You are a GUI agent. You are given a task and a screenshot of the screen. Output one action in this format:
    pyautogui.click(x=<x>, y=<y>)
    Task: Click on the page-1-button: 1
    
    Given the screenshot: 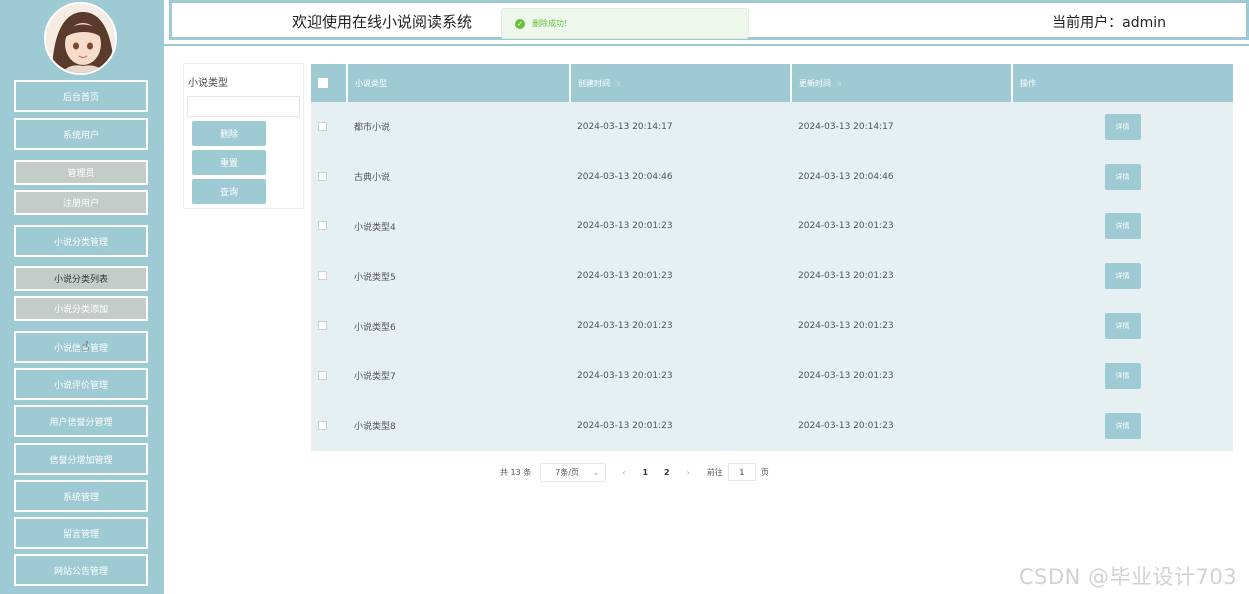 What is the action you would take?
    pyautogui.click(x=645, y=472)
    